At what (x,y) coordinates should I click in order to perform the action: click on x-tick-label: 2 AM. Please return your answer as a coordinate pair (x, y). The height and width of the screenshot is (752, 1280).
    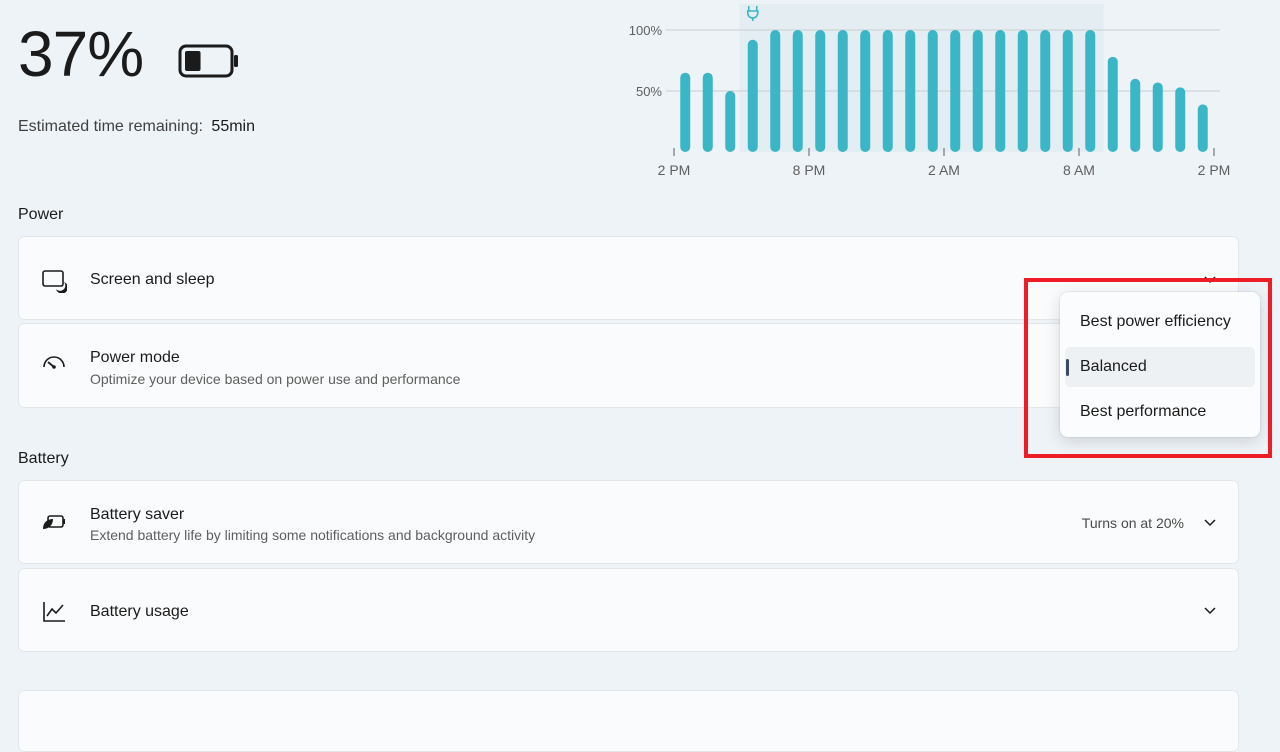
    Looking at the image, I should click on (944, 170).